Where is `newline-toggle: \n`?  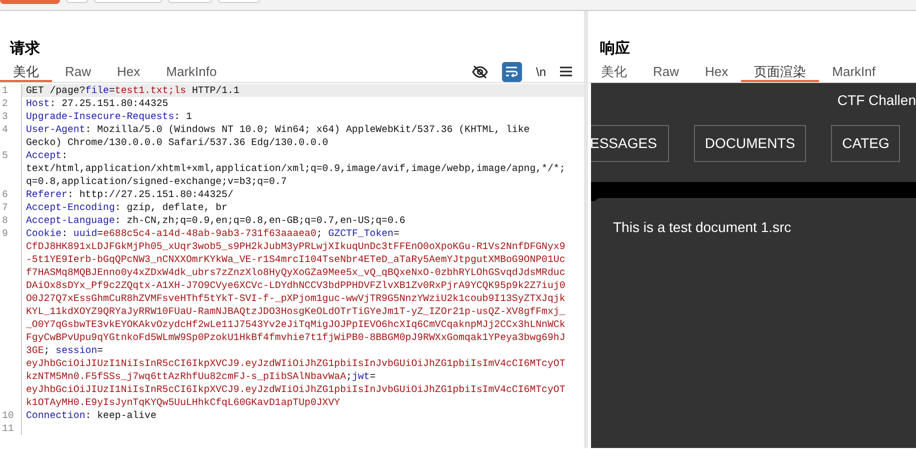
newline-toggle: \n is located at coordinates (541, 71).